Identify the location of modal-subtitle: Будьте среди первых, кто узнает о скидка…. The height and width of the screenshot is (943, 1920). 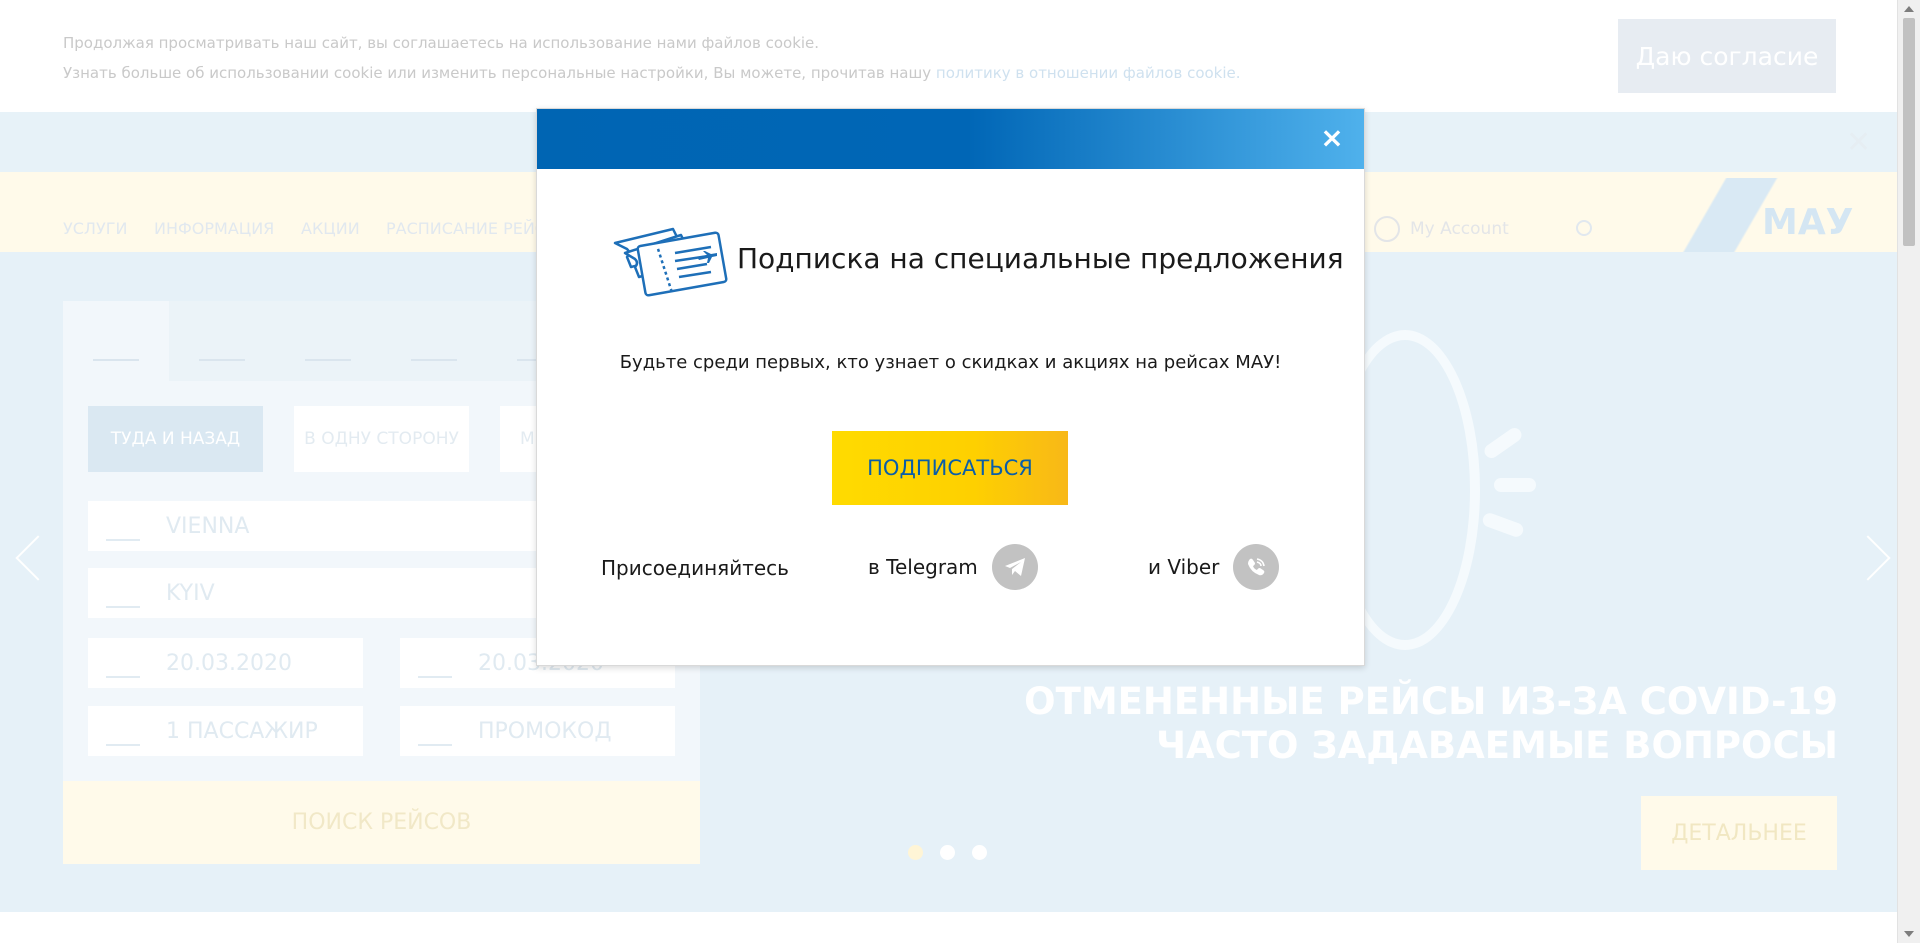
(950, 362).